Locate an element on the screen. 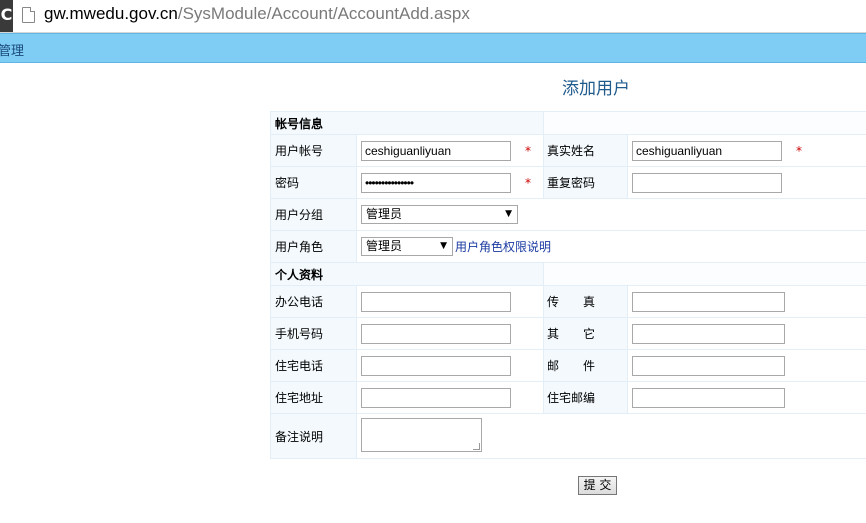 The height and width of the screenshot is (523, 866). other-input is located at coordinates (708, 333).